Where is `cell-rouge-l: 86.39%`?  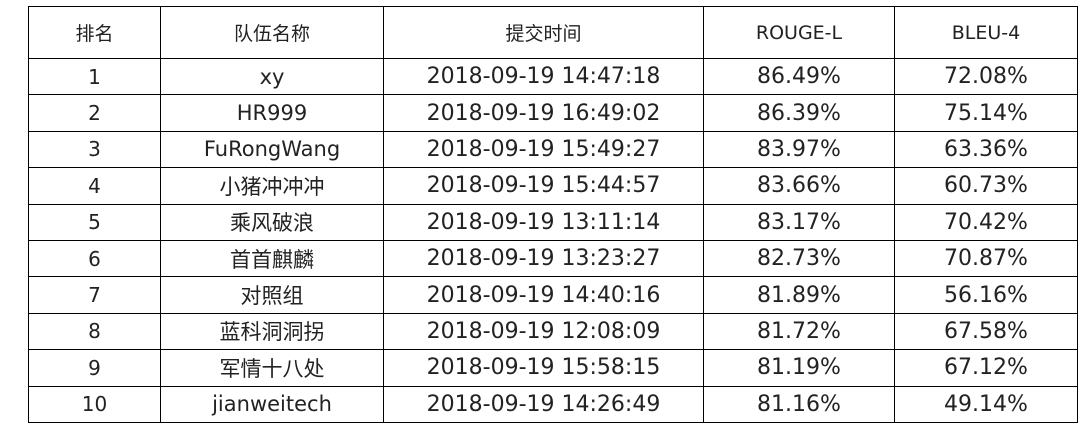 cell-rouge-l: 86.39% is located at coordinates (799, 113).